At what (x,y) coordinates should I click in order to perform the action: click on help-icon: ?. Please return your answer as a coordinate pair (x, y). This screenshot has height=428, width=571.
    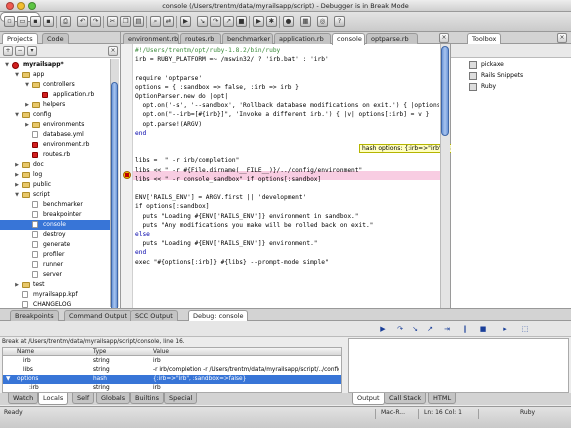
    Looking at the image, I should click on (339, 21).